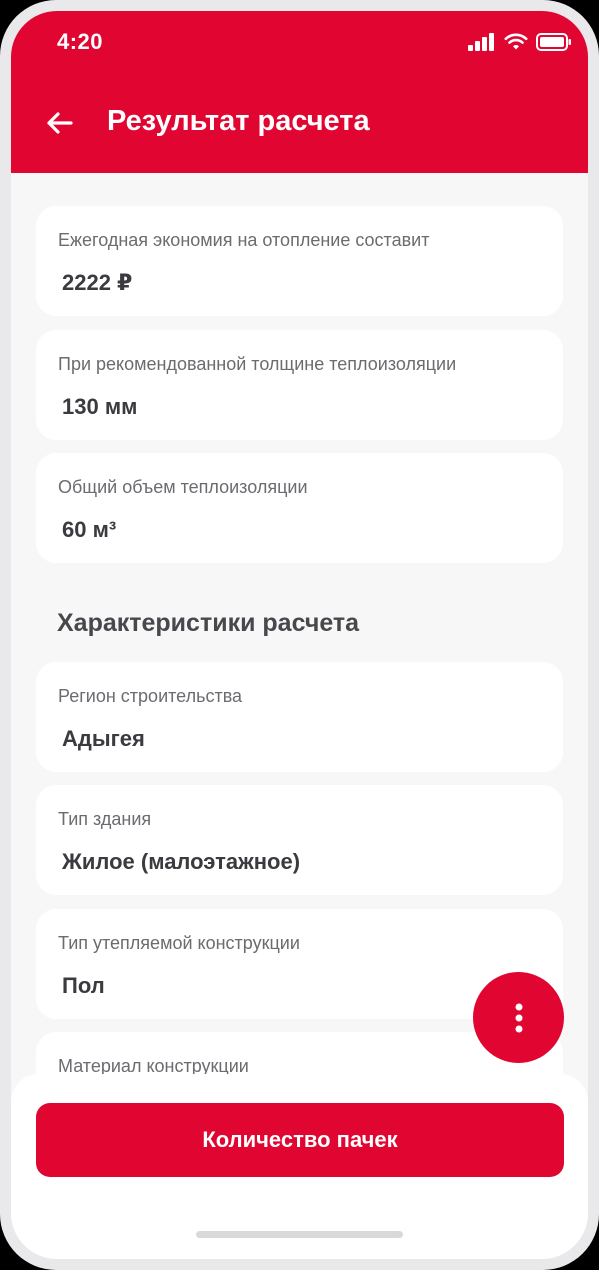 The width and height of the screenshot is (599, 1270). Describe the element at coordinates (100, 406) in the screenshot. I see `result-value: 130 мм` at that location.